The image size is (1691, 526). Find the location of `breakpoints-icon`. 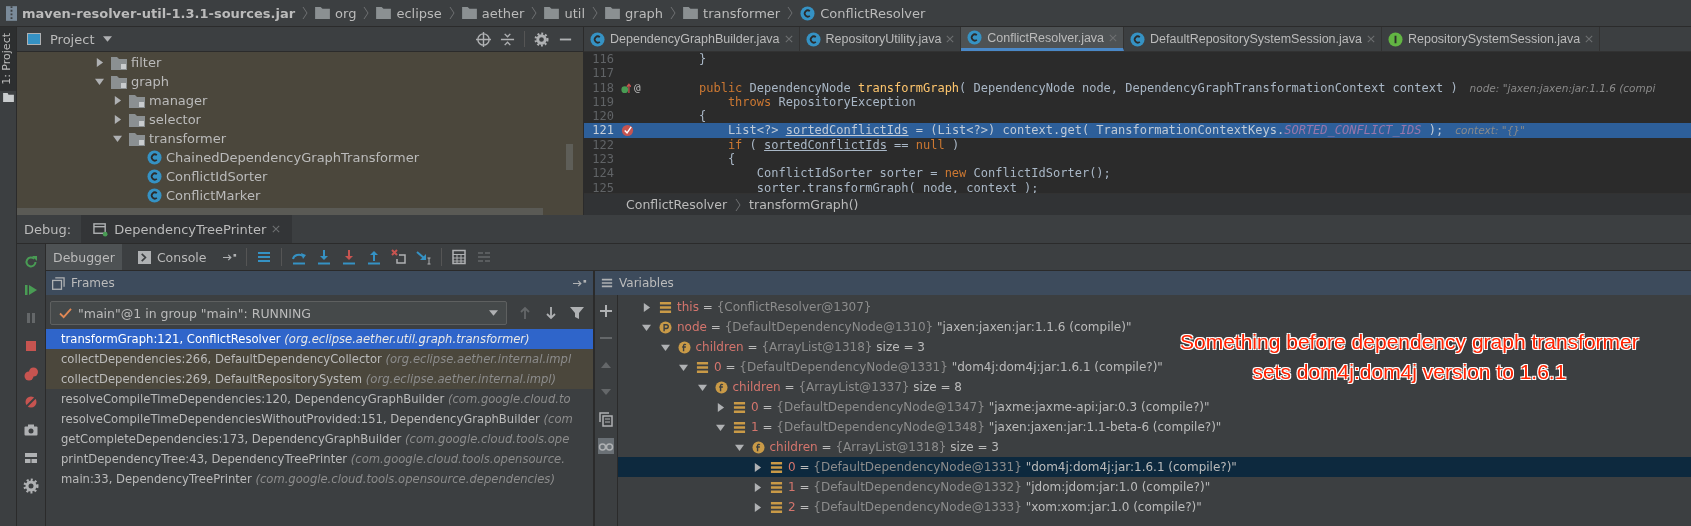

breakpoints-icon is located at coordinates (31, 374).